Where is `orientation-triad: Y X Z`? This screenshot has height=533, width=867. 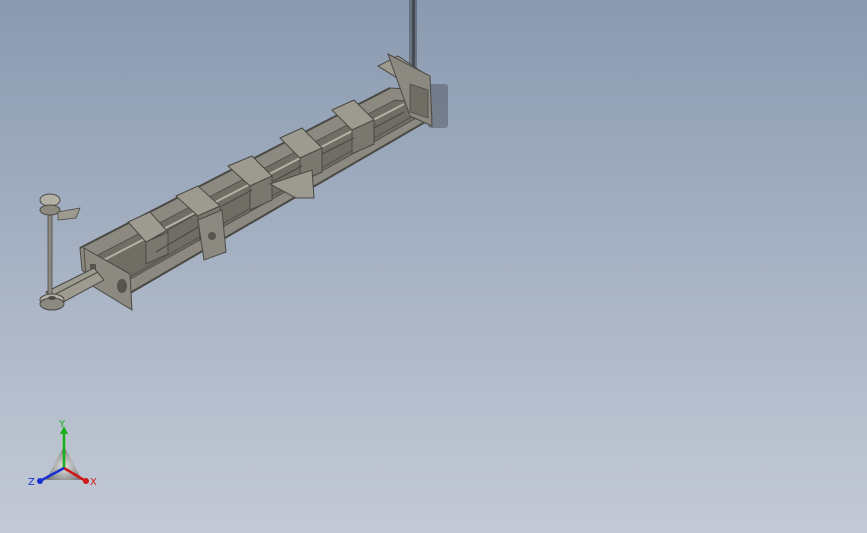 orientation-triad: Y X Z is located at coordinates (64, 456).